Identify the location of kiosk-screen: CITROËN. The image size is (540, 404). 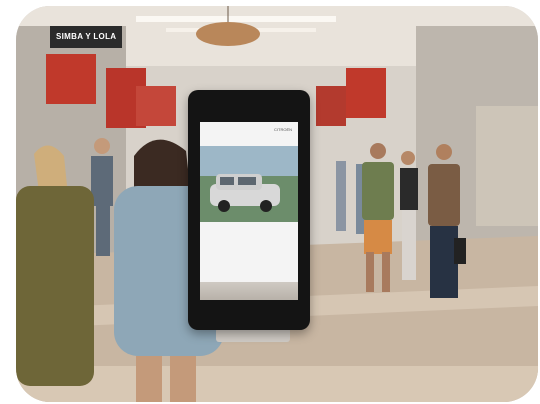
(249, 211).